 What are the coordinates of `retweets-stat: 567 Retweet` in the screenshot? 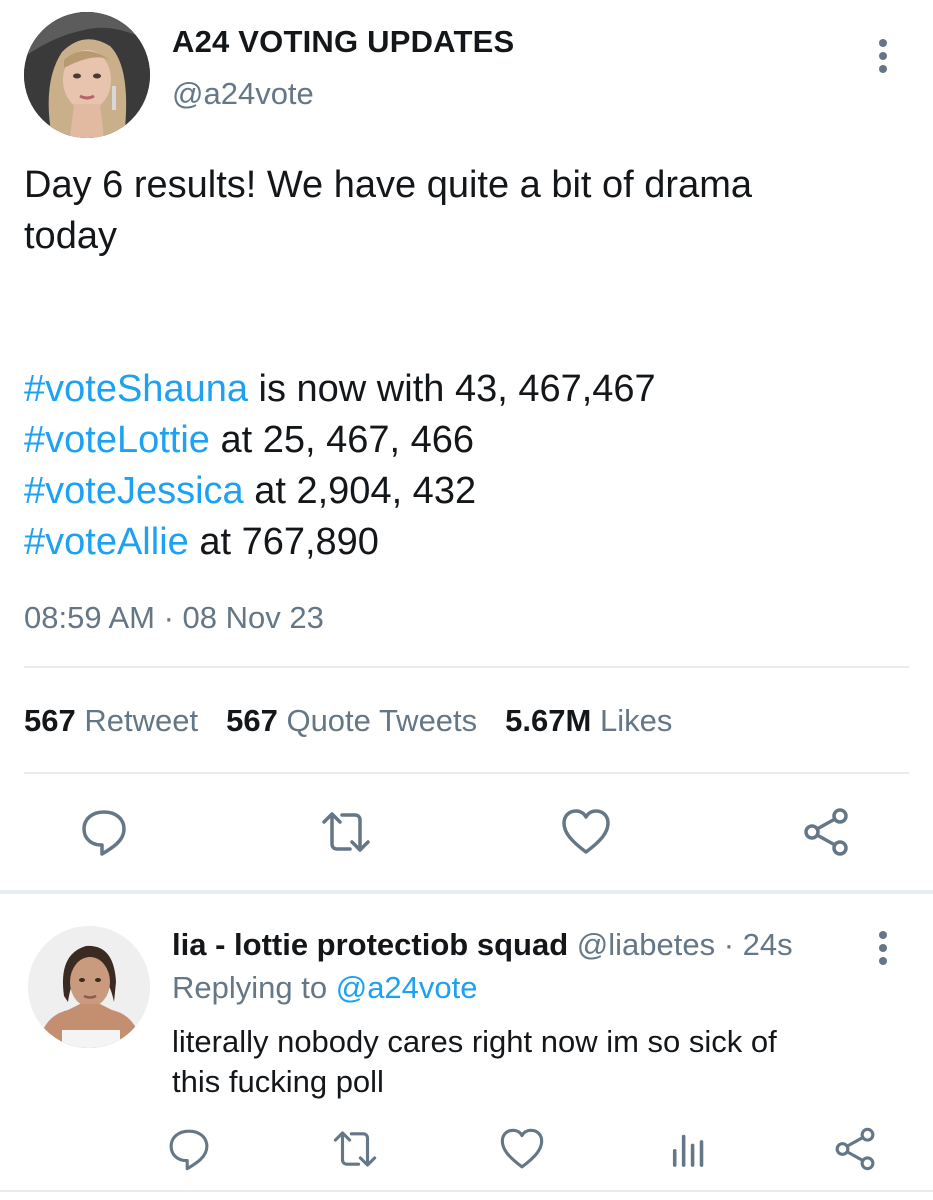 It's located at (111, 721).